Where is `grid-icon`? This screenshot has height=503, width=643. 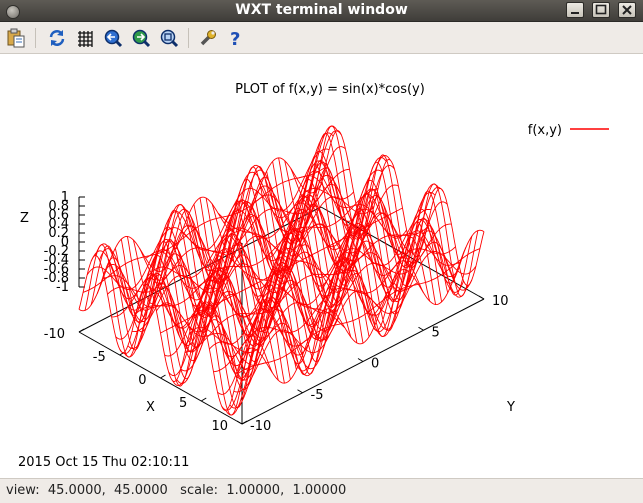
grid-icon is located at coordinates (85, 39).